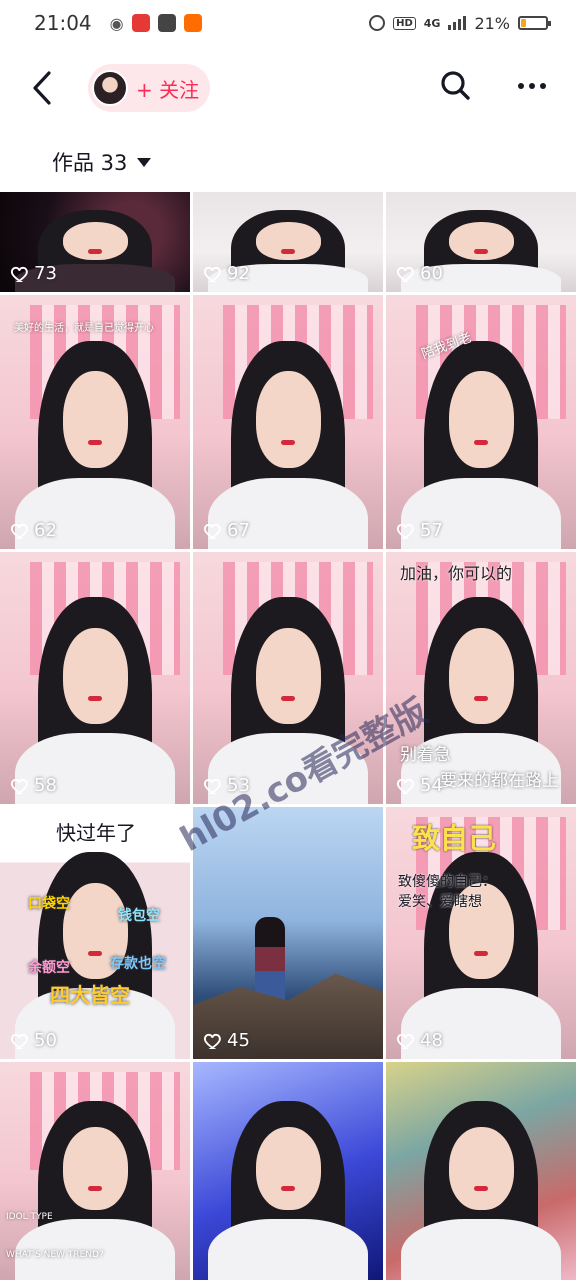 The height and width of the screenshot is (1280, 576). Describe the element at coordinates (84, 328) in the screenshot. I see `video-caption: 美好的生活，就是自己觉得开心` at that location.